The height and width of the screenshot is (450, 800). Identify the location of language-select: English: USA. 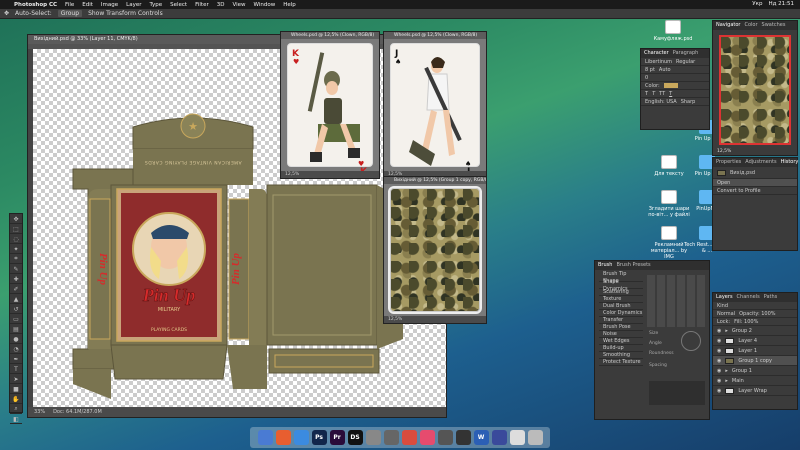
(661, 102).